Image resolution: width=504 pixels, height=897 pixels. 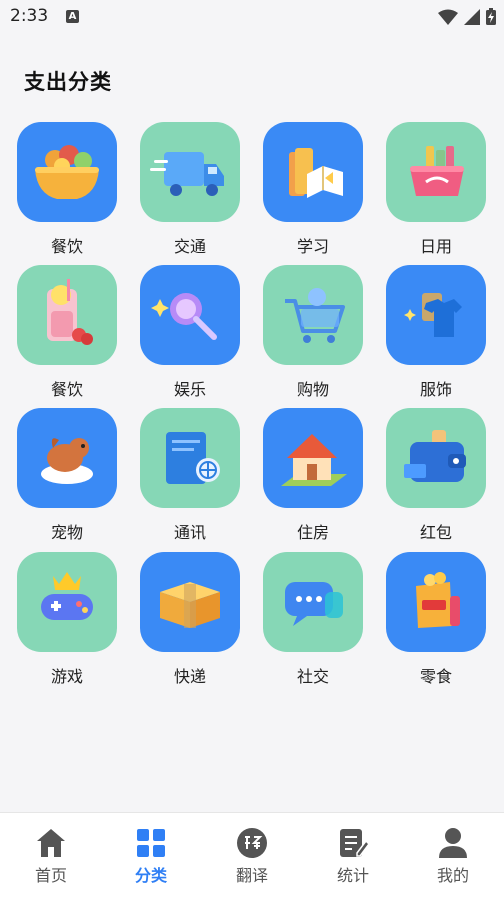 I want to click on category-label: 游戏, so click(x=66, y=676).